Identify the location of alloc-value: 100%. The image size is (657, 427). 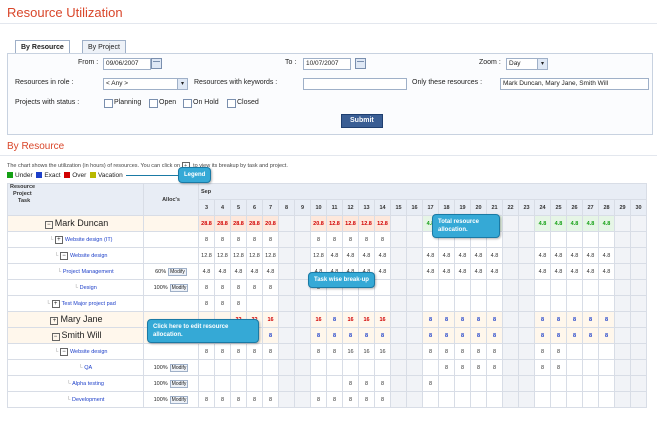
(160, 399).